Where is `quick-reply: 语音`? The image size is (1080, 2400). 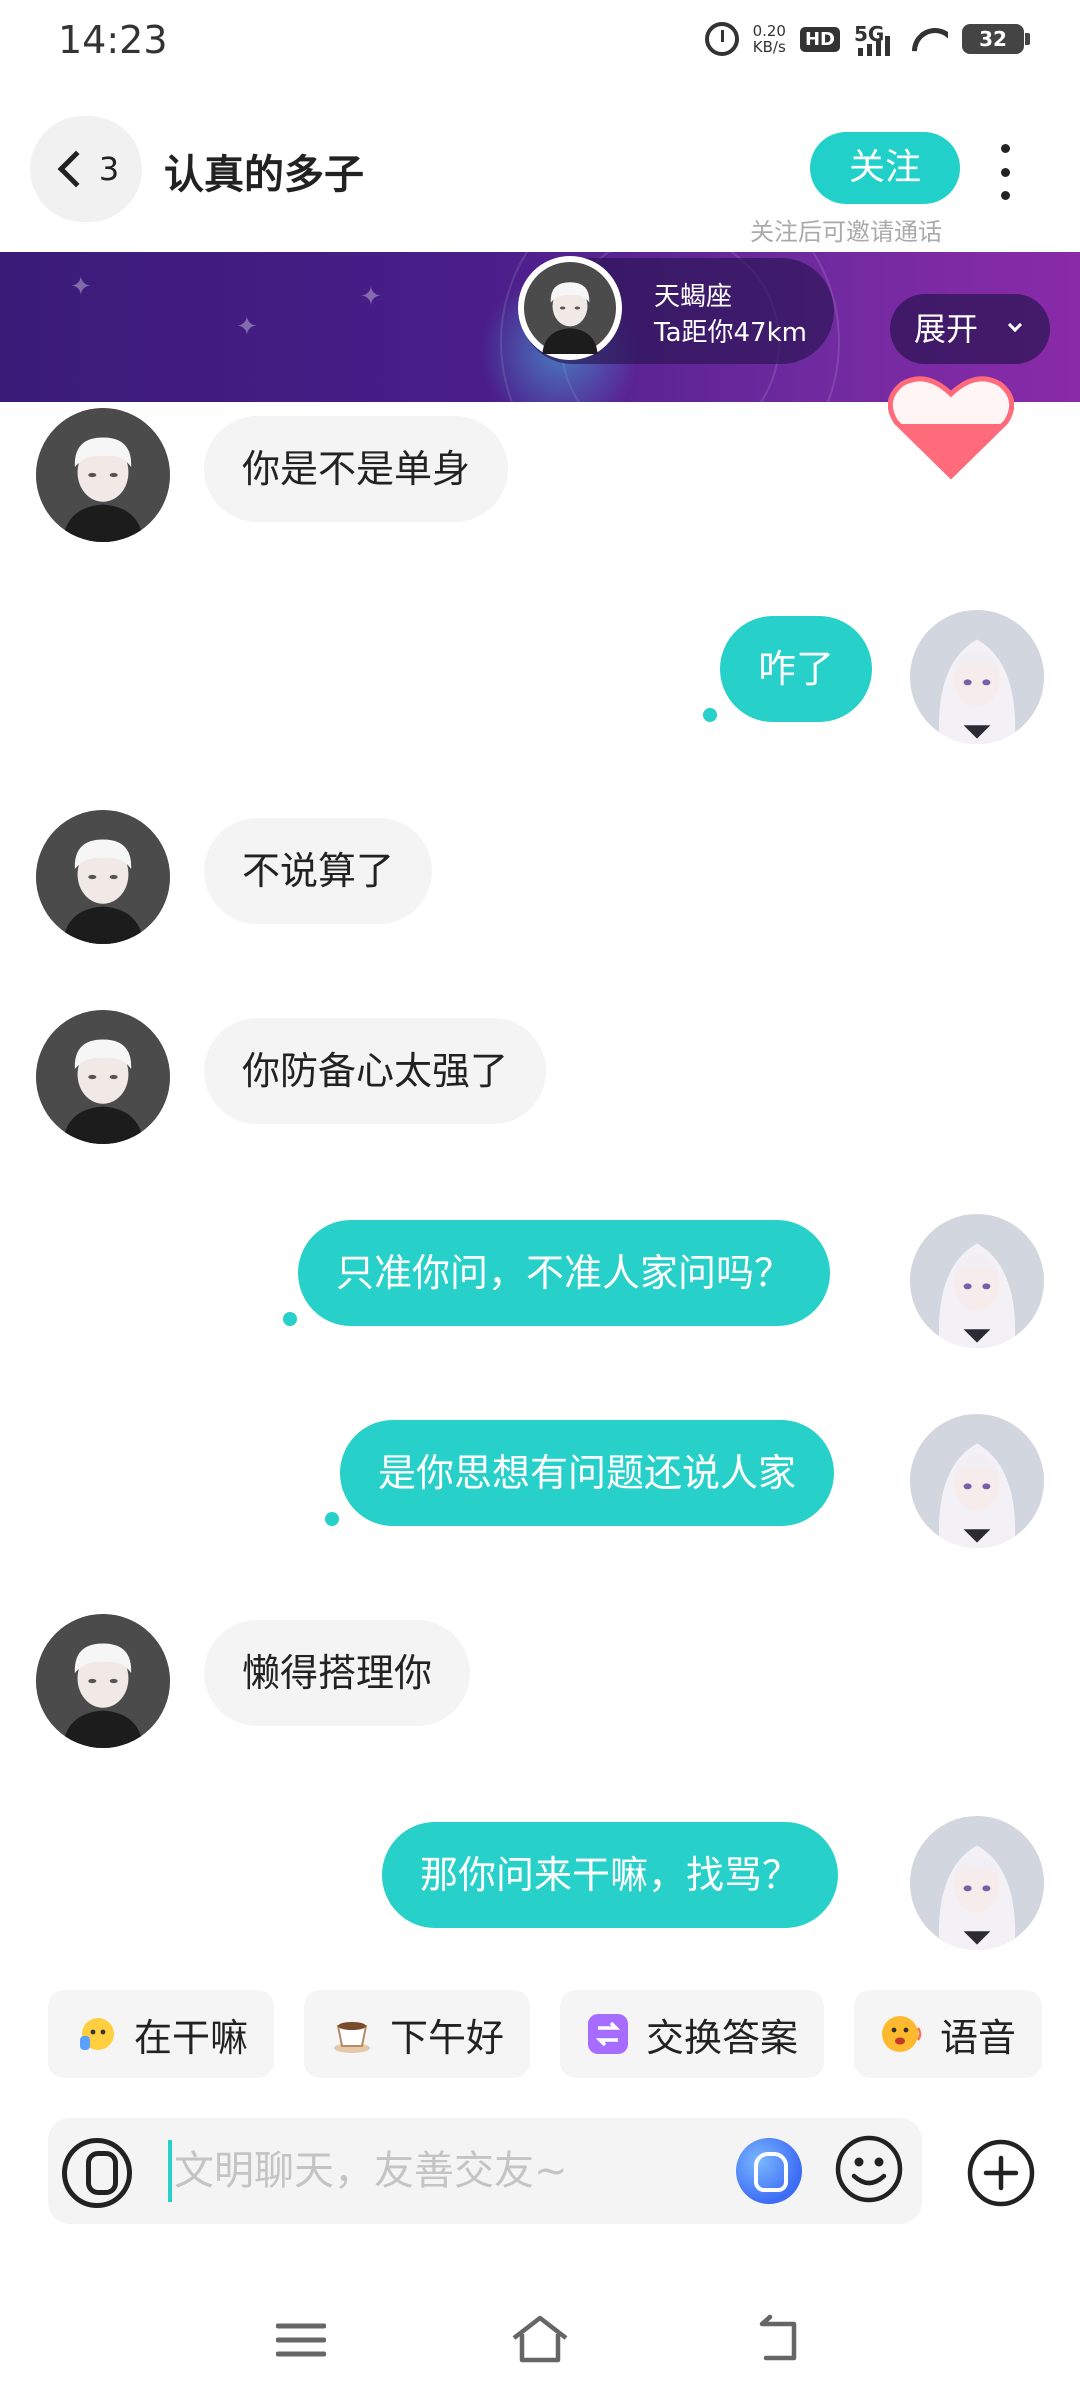
quick-reply: 语音 is located at coordinates (948, 2034).